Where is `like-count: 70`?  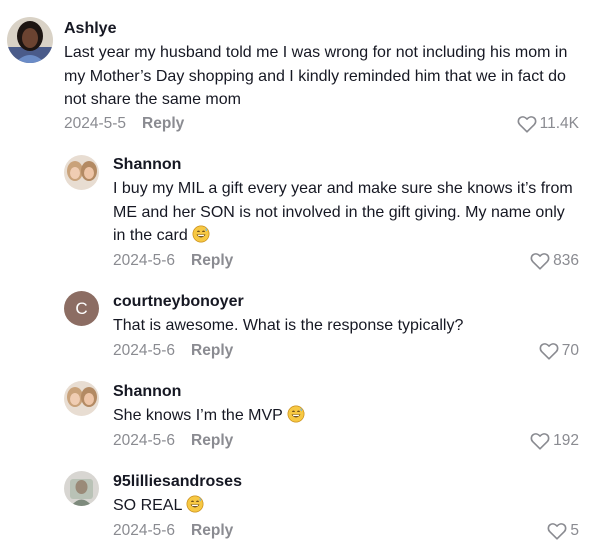
like-count: 70 is located at coordinates (570, 350).